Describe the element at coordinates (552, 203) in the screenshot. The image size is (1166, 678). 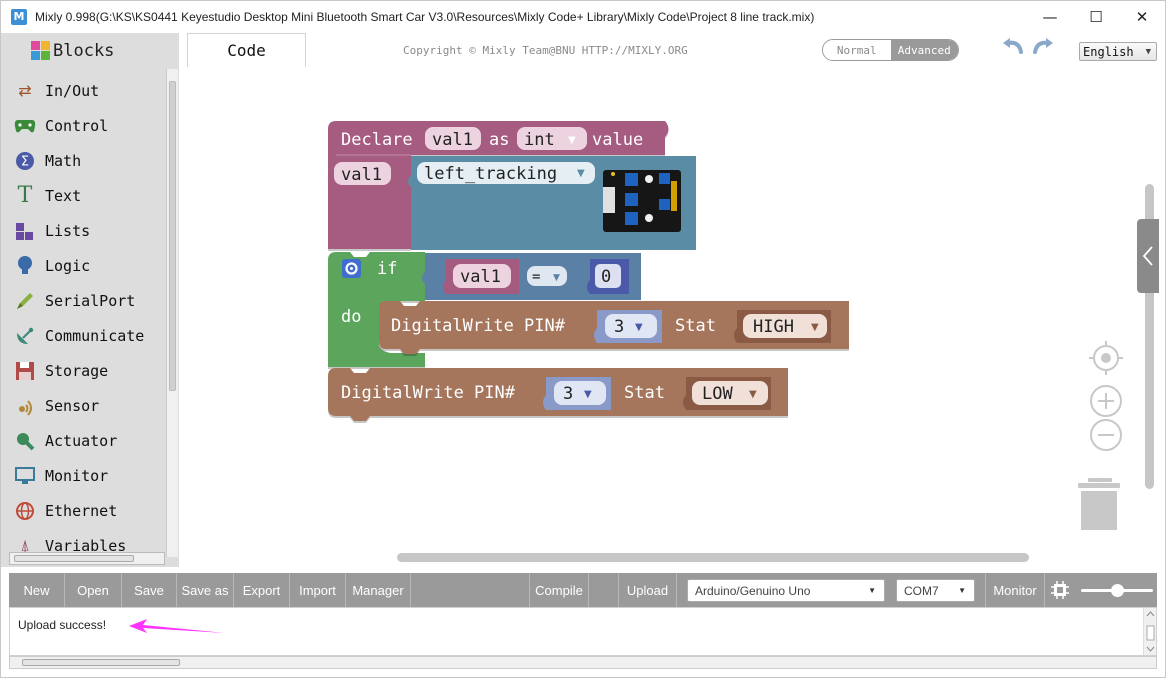
I see `left-tracking-sensor-block: left_tracking ▼` at that location.